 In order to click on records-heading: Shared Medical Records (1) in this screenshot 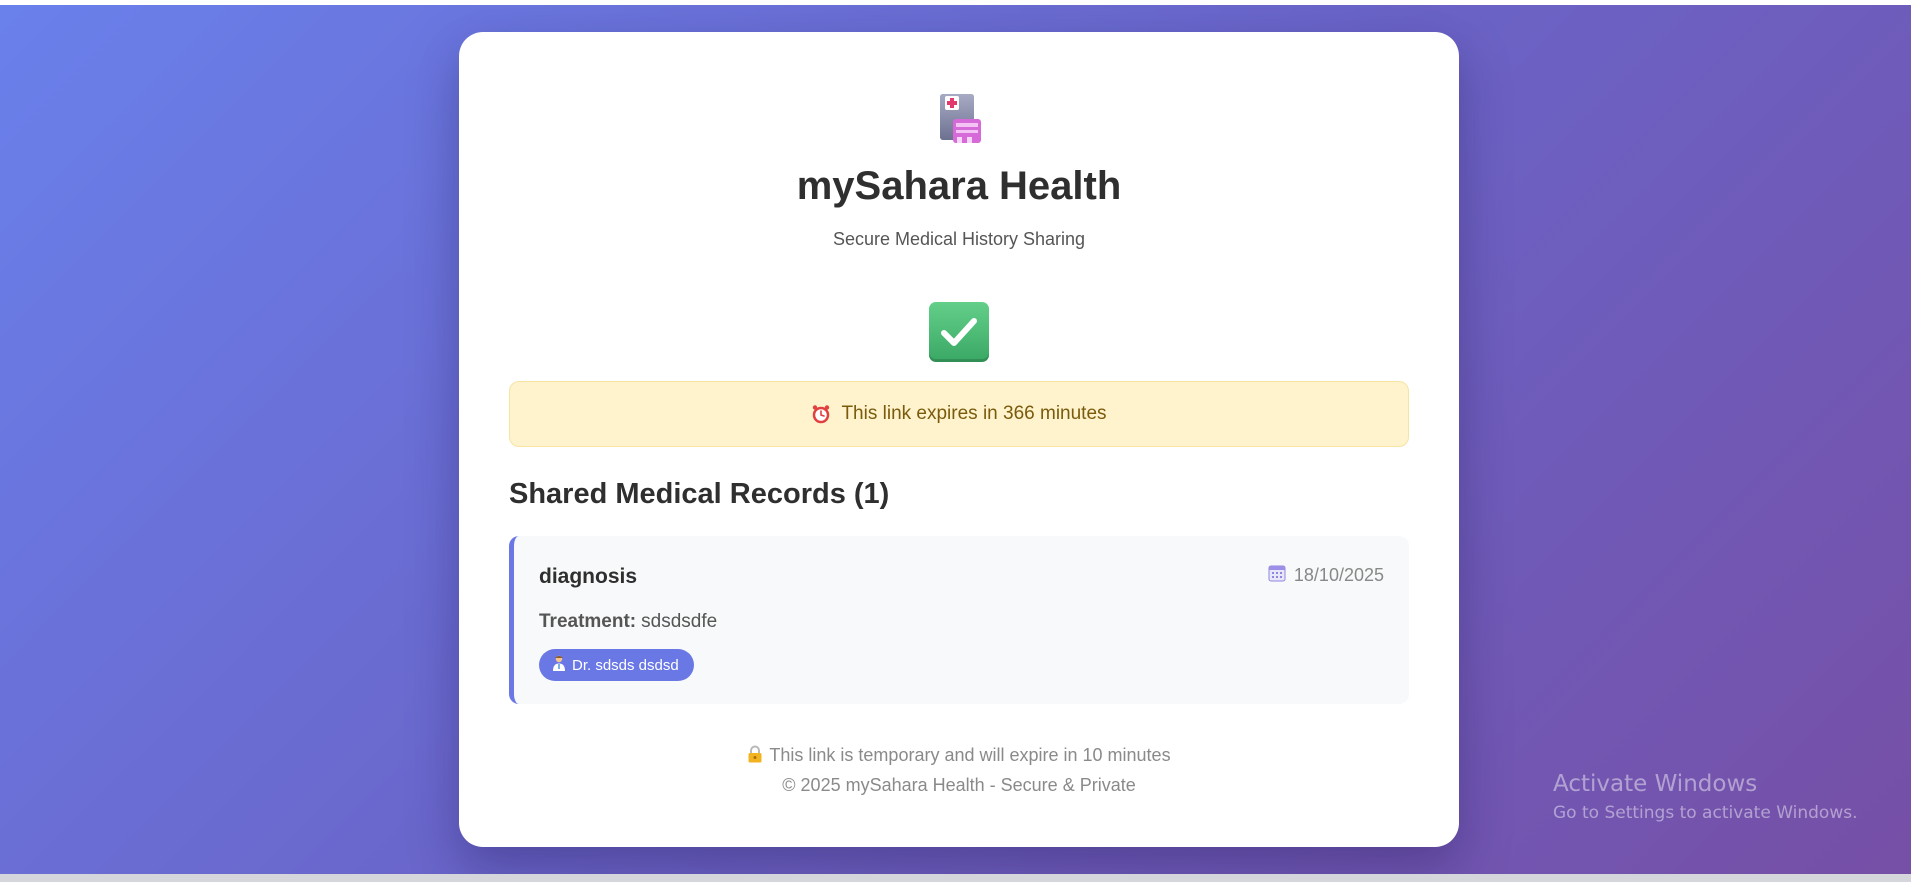, I will do `click(699, 494)`.